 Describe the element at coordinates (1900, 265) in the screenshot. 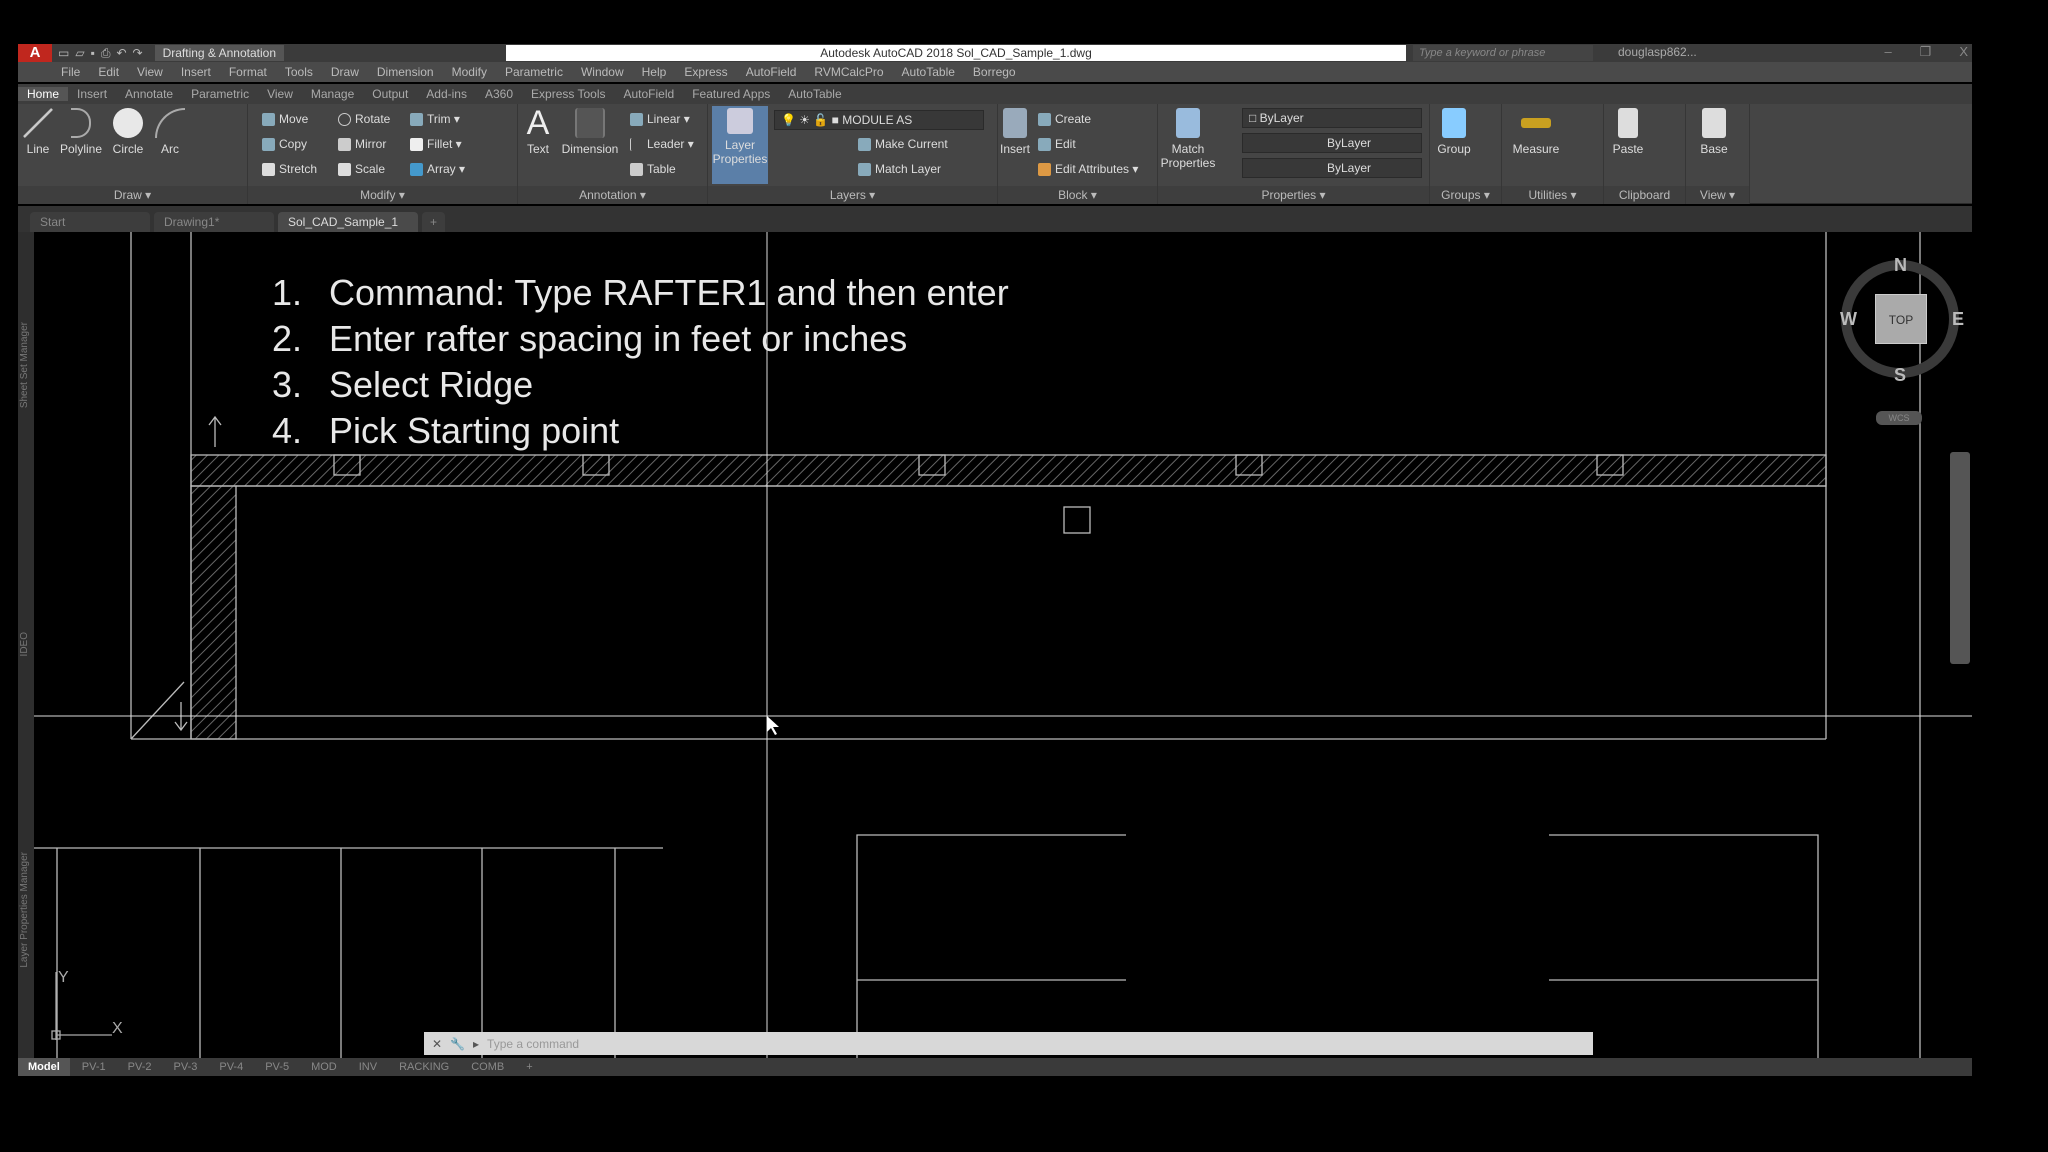

I see `compass-north: N` at that location.